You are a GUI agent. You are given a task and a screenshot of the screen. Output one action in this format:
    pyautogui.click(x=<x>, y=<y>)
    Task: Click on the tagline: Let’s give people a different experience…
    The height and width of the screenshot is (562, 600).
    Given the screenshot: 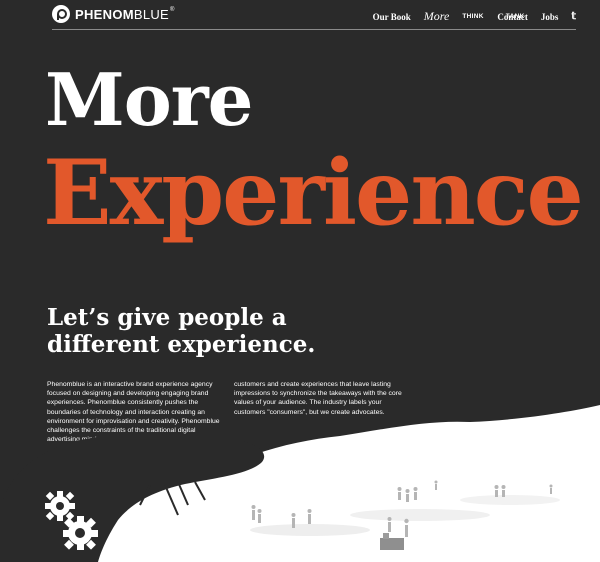 What is the action you would take?
    pyautogui.click(x=181, y=331)
    